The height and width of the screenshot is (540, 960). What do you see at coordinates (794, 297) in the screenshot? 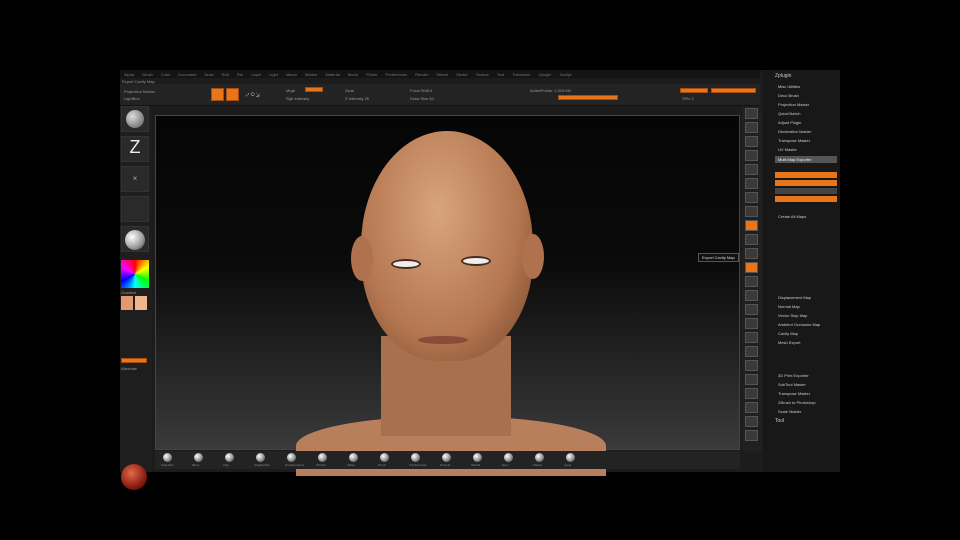
I see `map-toggle: Displacement Map` at bounding box center [794, 297].